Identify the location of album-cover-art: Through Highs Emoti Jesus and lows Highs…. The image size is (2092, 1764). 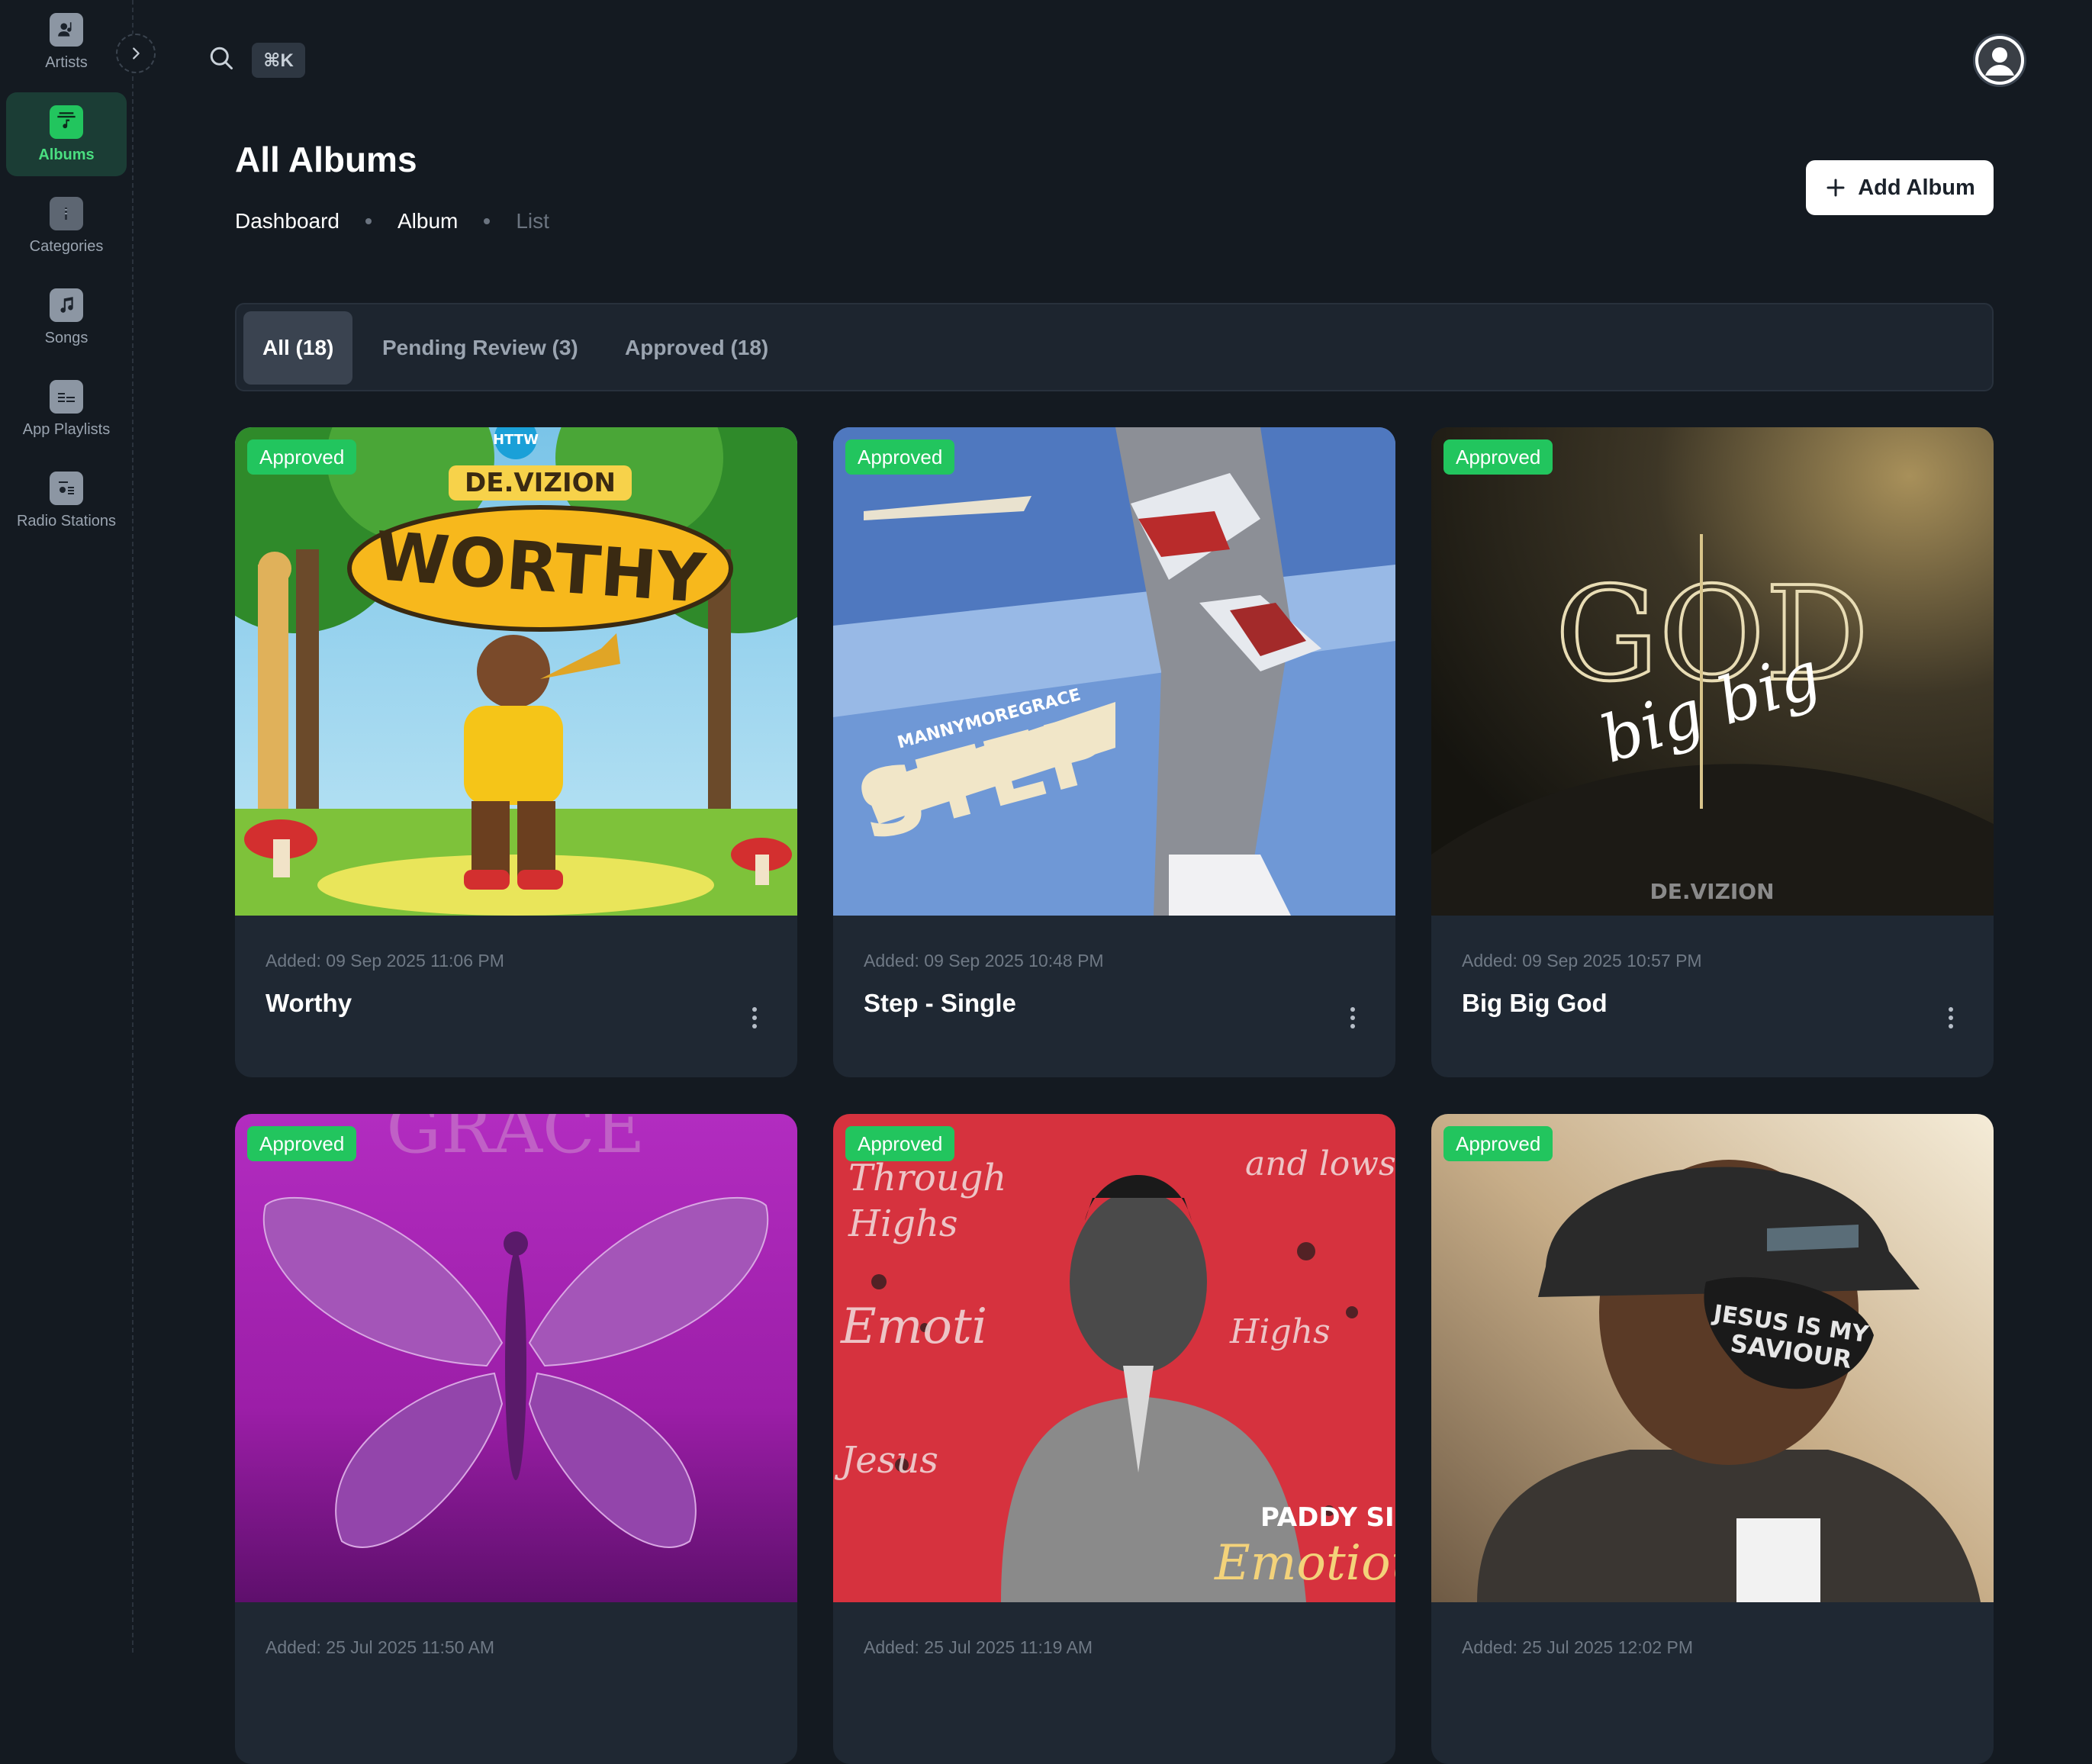
(1114, 1358).